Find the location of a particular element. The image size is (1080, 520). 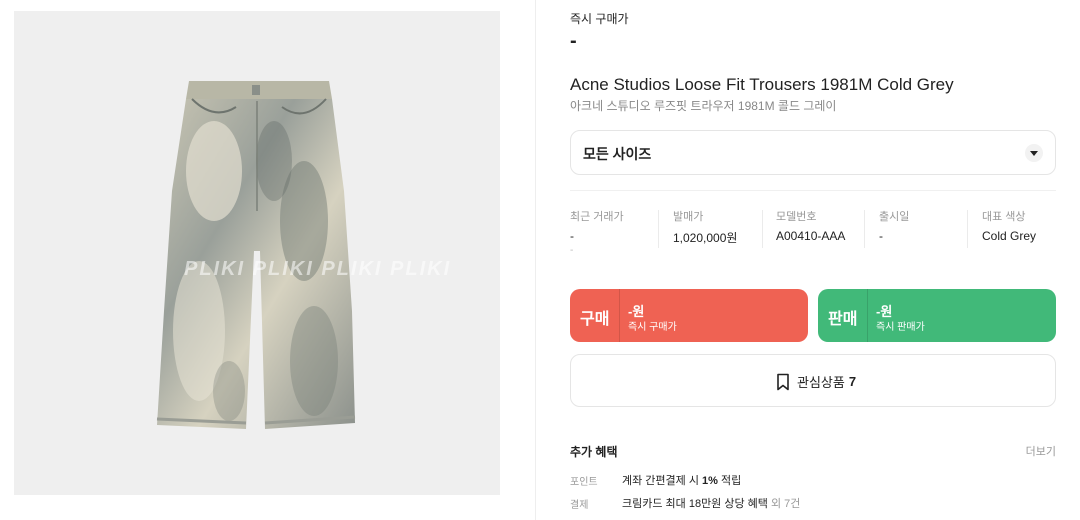

stat-color: 대표 색상 Cold Grey is located at coordinates (1009, 233).